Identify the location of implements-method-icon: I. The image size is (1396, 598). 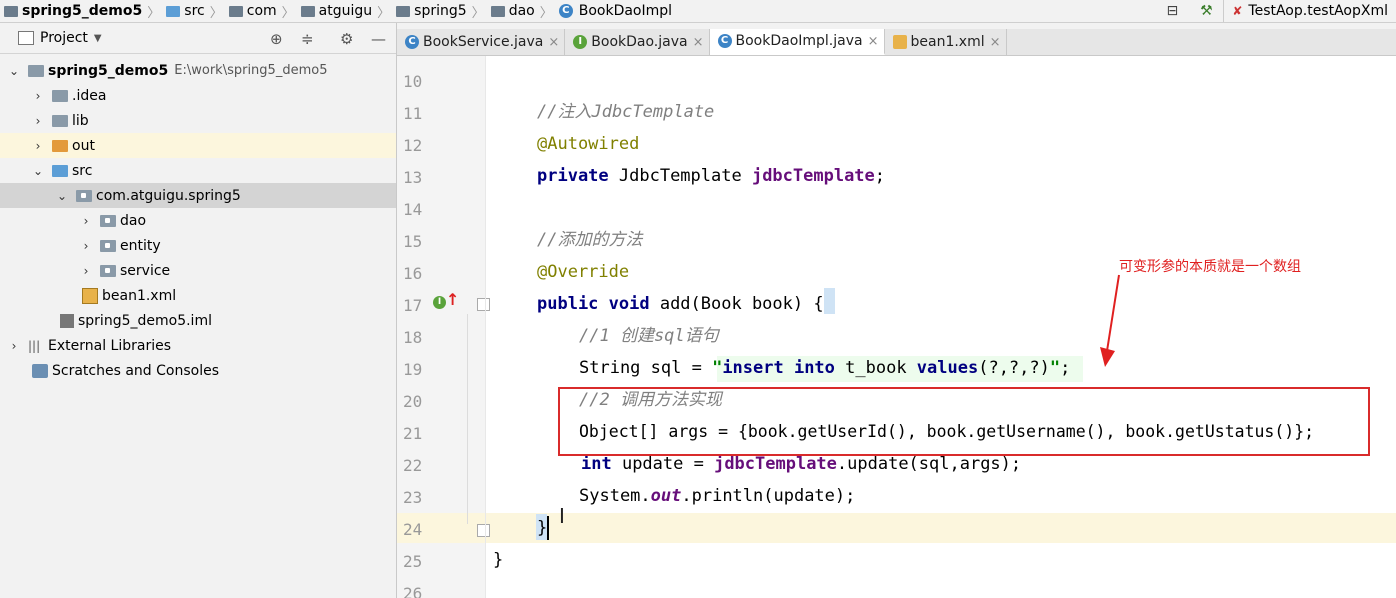
(439, 302).